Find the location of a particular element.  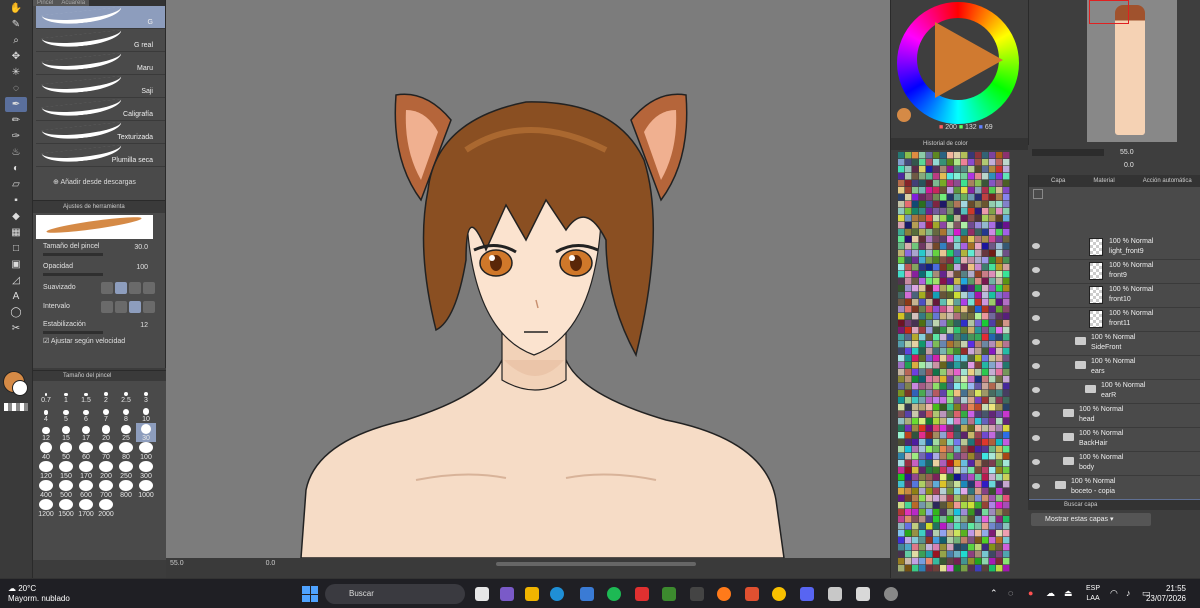

shape-tool-icon: □ is located at coordinates (16, 248).